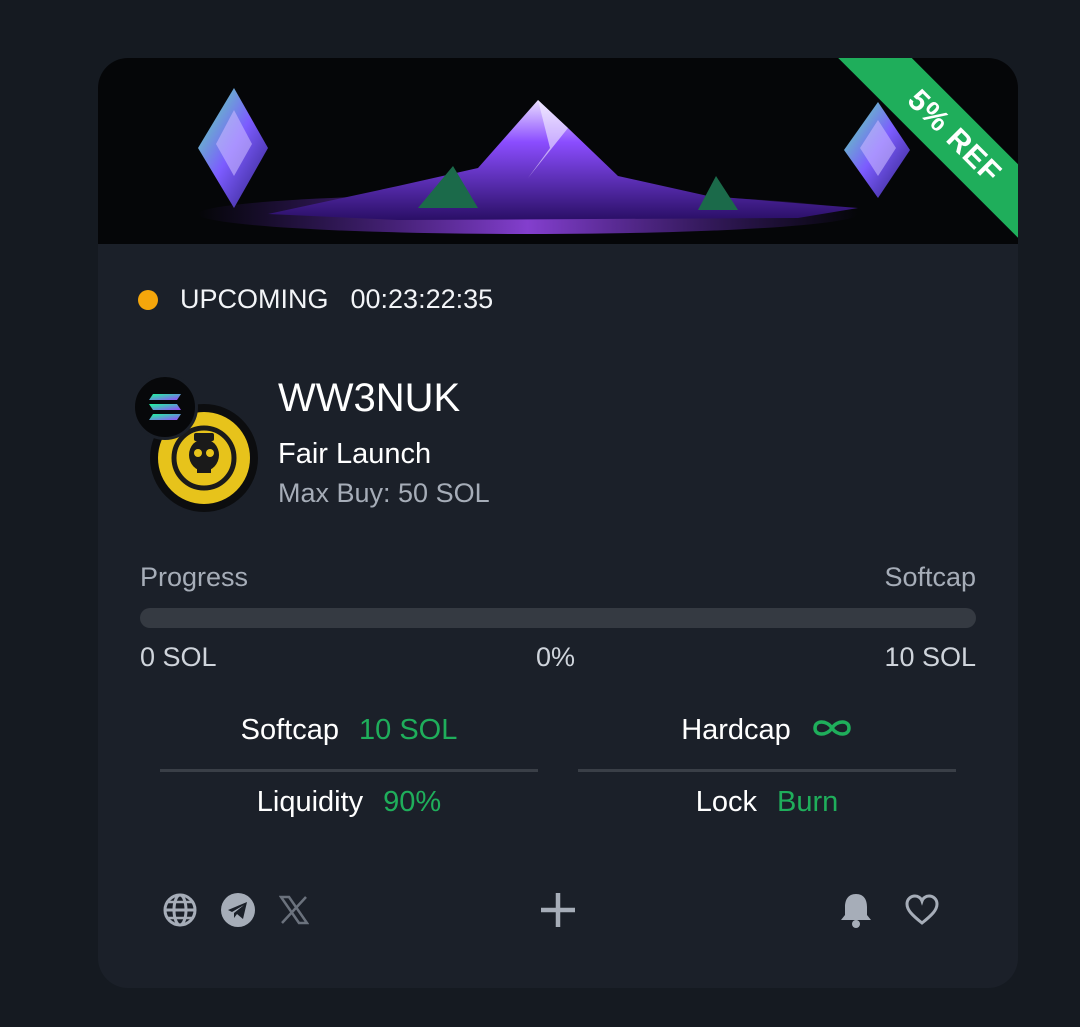 This screenshot has width=1080, height=1027. I want to click on liquidity-label: Liquidity, so click(310, 802).